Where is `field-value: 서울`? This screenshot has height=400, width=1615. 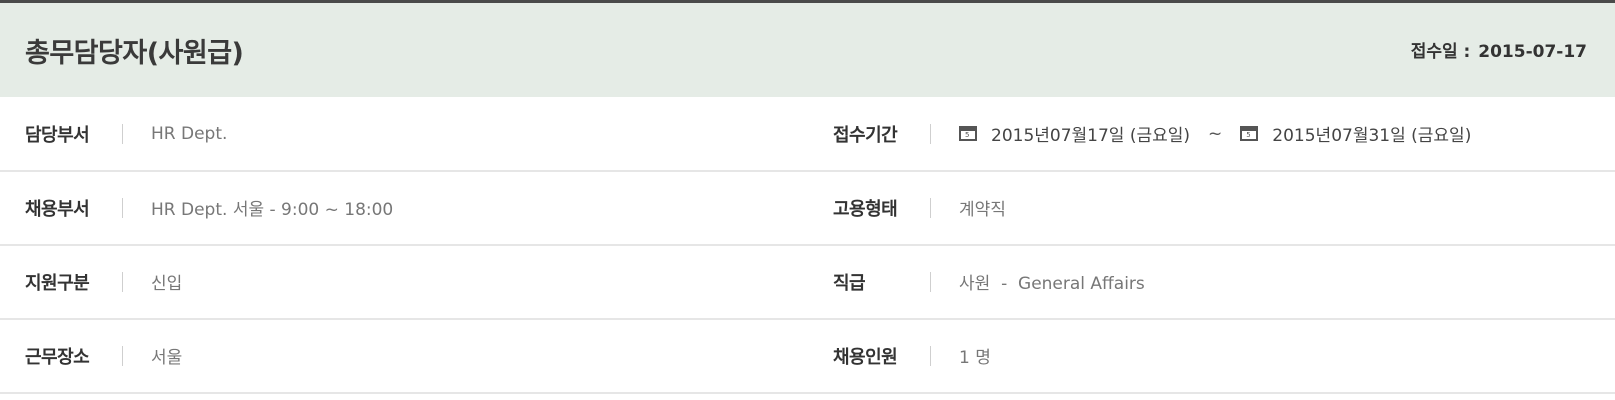 field-value: 서울 is located at coordinates (167, 358).